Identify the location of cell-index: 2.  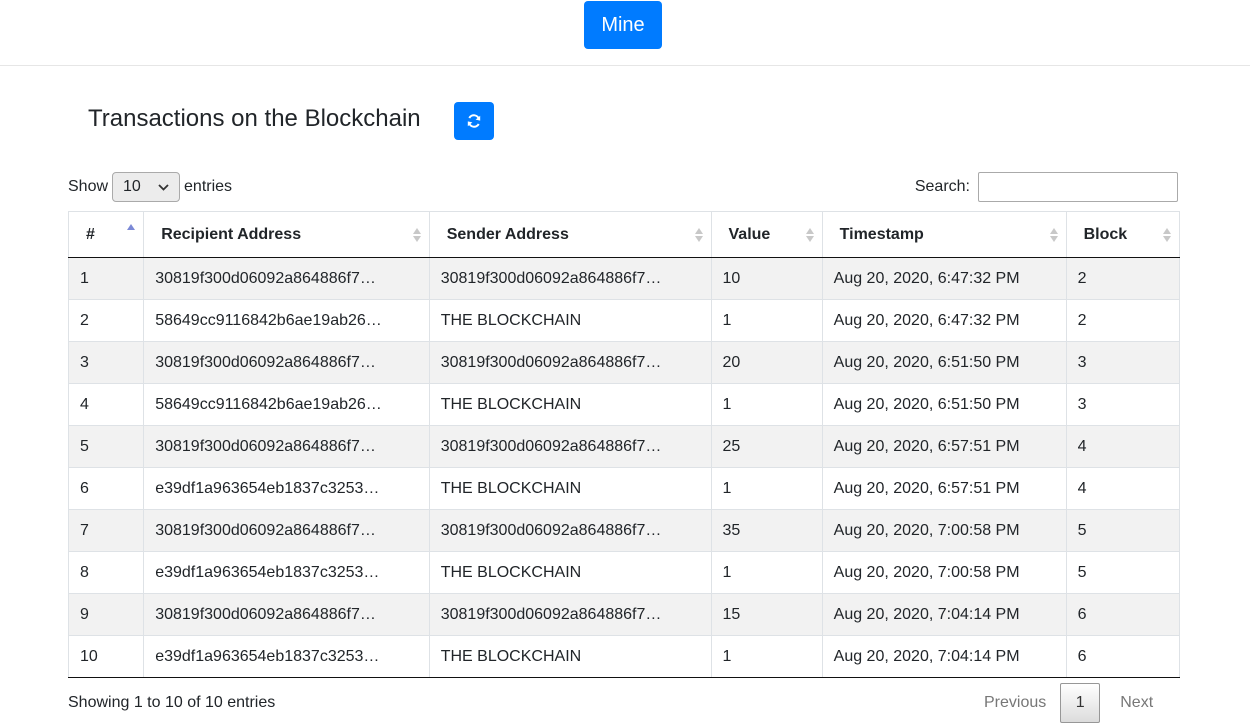
(106, 320).